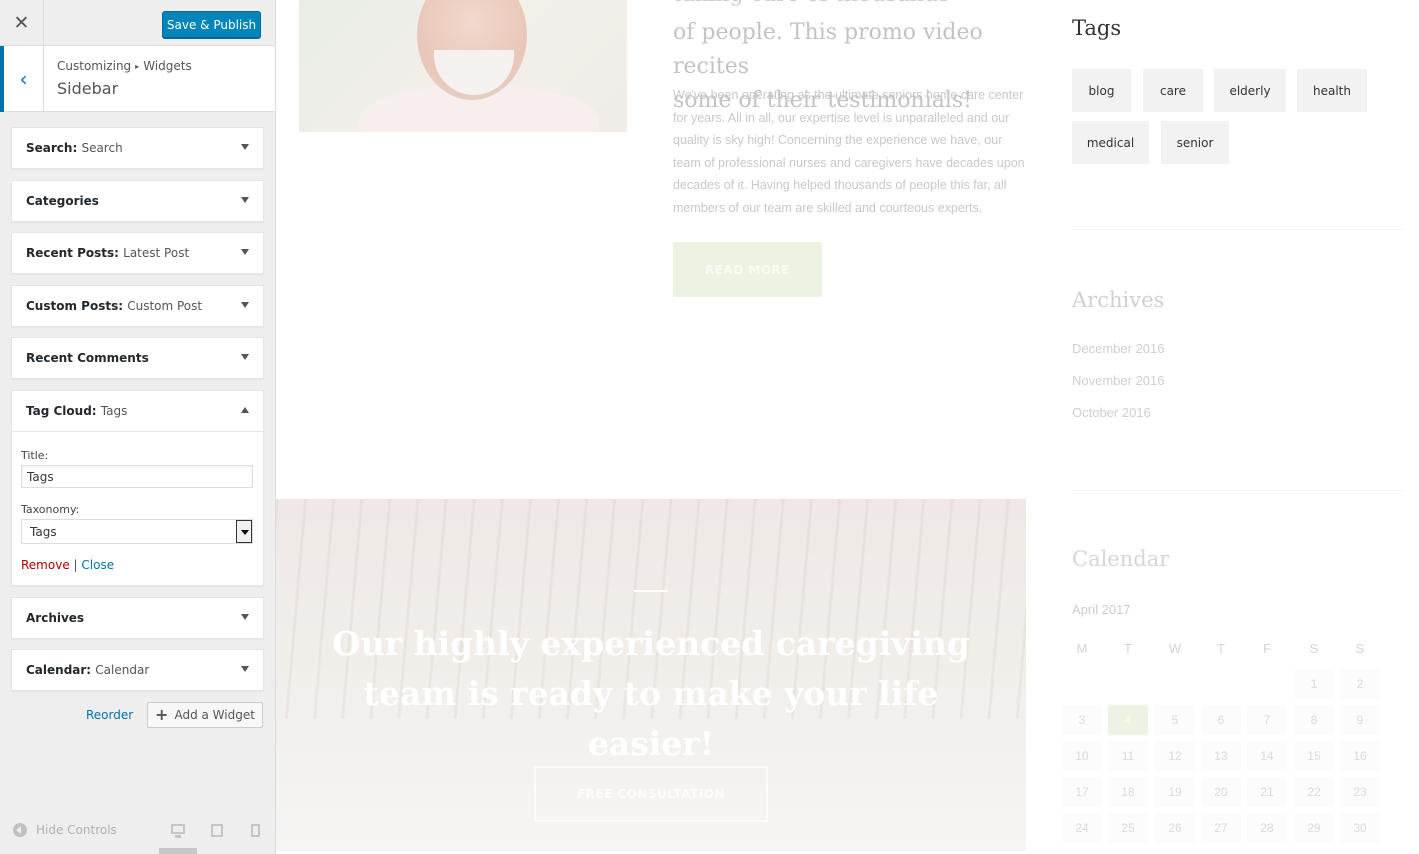 The width and height of the screenshot is (1419, 854). Describe the element at coordinates (22, 79) in the screenshot. I see `back-arrow-icon: ‹` at that location.